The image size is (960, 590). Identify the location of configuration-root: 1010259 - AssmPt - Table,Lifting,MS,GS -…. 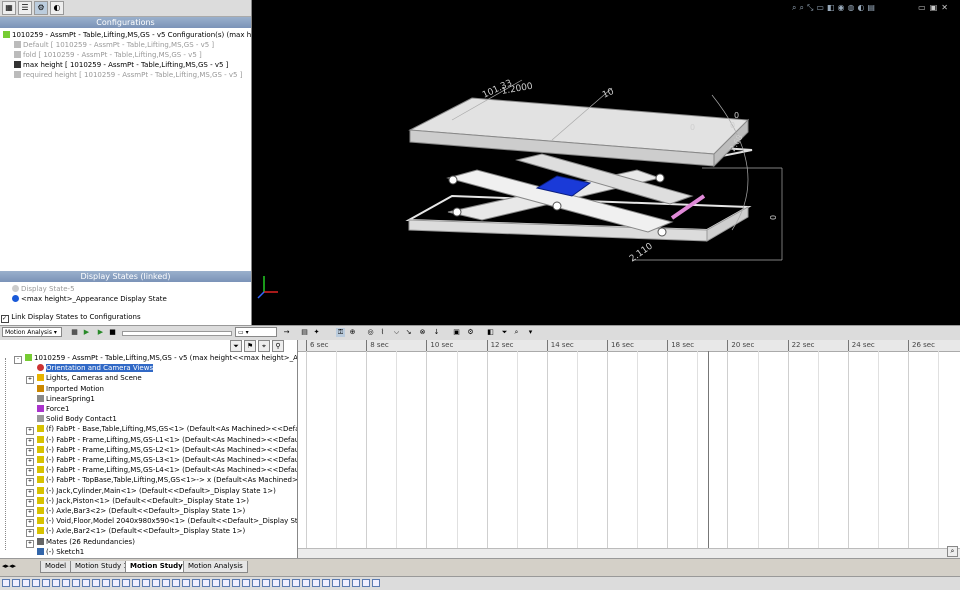
(127, 35).